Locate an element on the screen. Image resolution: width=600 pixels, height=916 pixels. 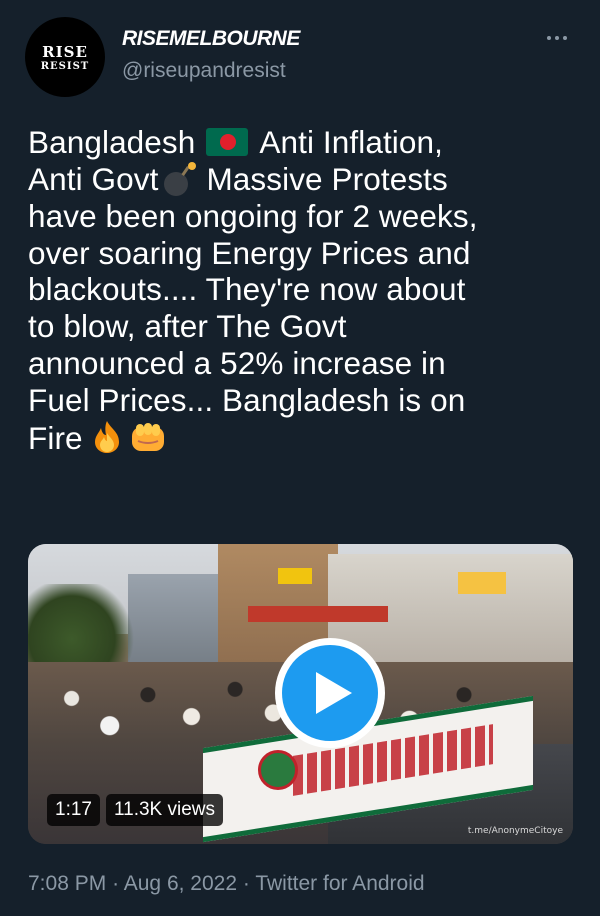
bomb-icon is located at coordinates (180, 179).